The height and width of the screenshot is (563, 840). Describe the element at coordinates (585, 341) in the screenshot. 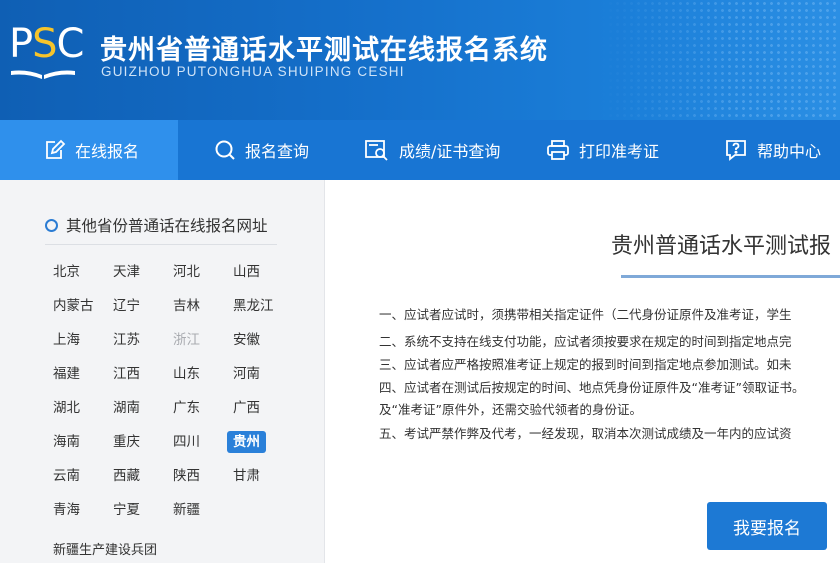

I see `notice-line: 二、系统不支持在线支付功能，应试者须按要求在规定的时间到指定地点完` at that location.